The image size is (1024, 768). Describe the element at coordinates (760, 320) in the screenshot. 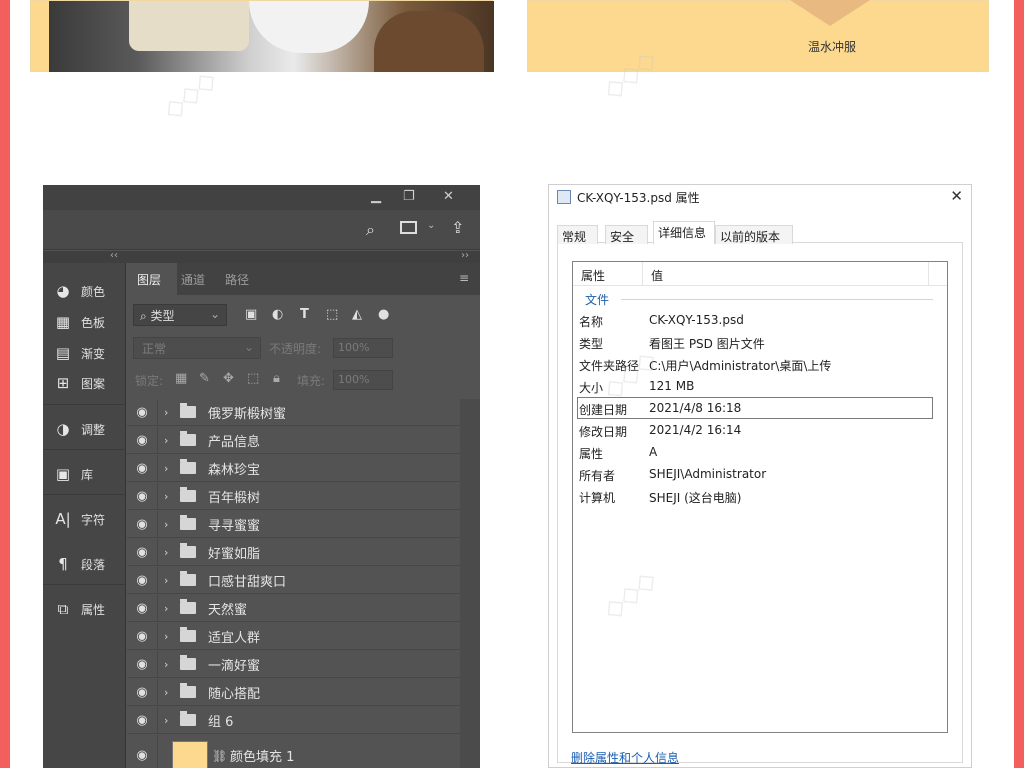

I see `property-row: 名称 CK-XQY-153.psd` at that location.